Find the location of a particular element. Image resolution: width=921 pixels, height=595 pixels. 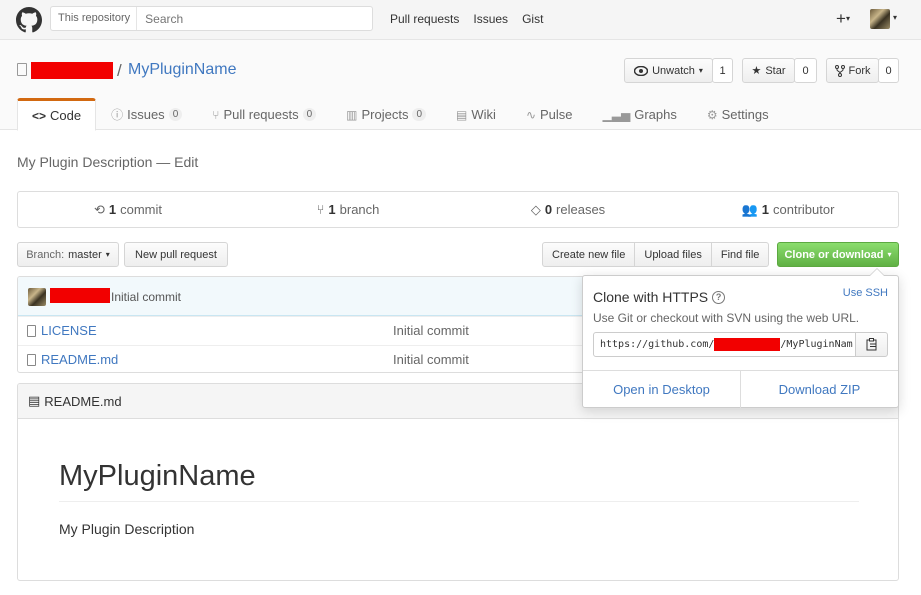

fork-button: Fork is located at coordinates (852, 70).